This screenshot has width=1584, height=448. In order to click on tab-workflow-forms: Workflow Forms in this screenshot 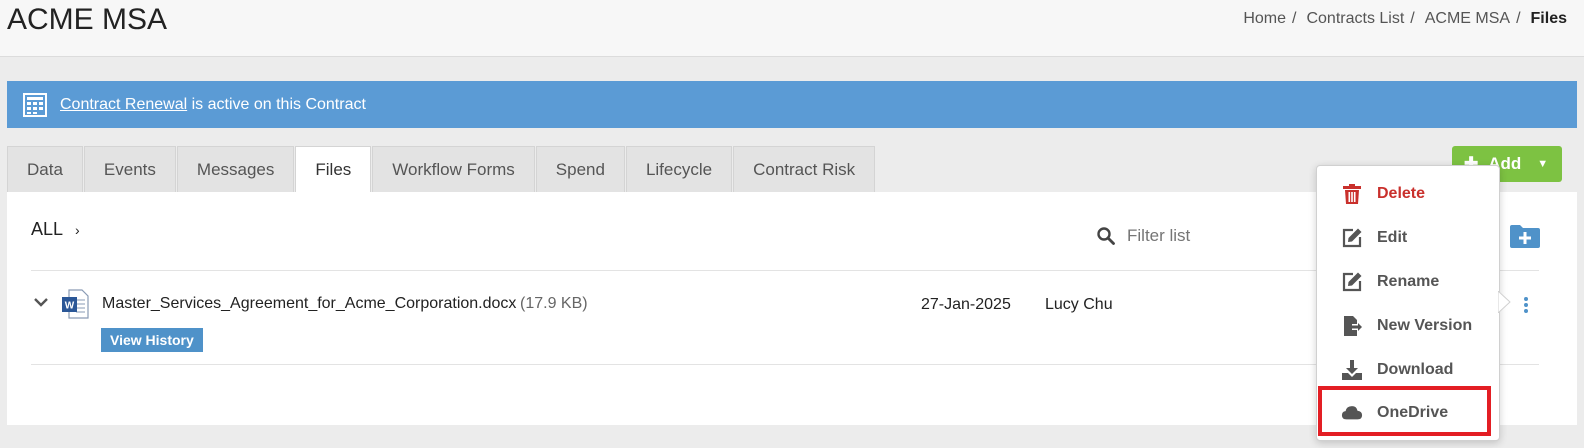, I will do `click(453, 169)`.